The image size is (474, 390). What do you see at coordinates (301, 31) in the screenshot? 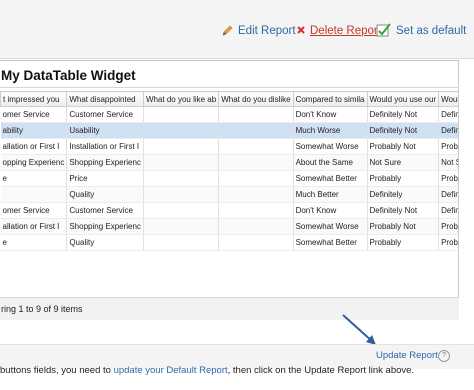
I see `delete-x-icon` at bounding box center [301, 31].